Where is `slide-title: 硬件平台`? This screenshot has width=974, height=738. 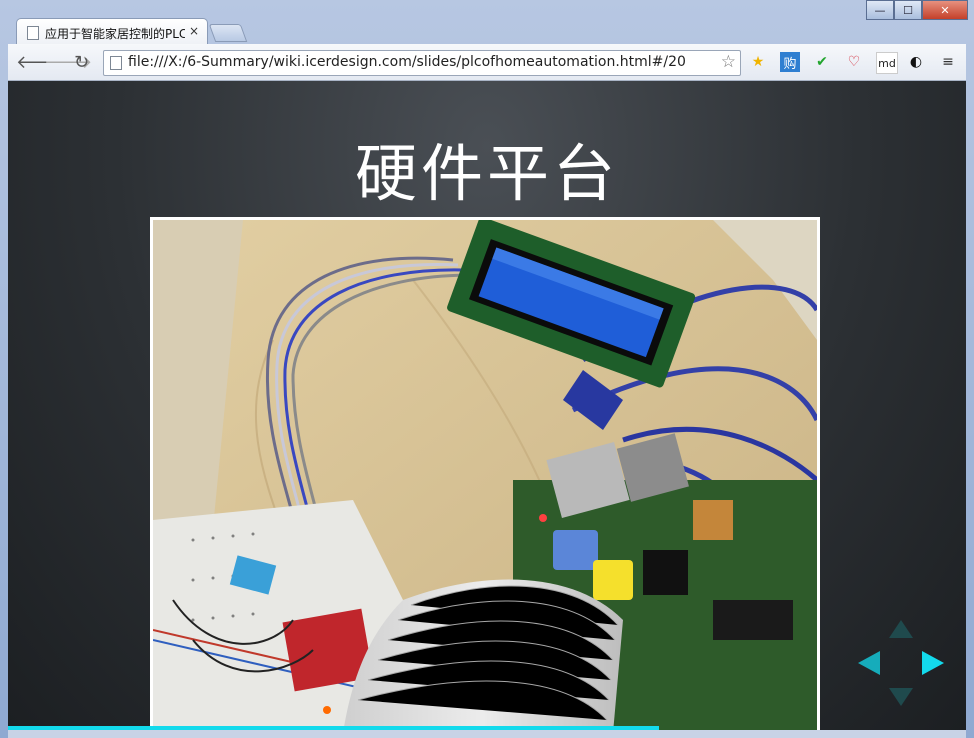
slide-title: 硬件平台 is located at coordinates (486, 173).